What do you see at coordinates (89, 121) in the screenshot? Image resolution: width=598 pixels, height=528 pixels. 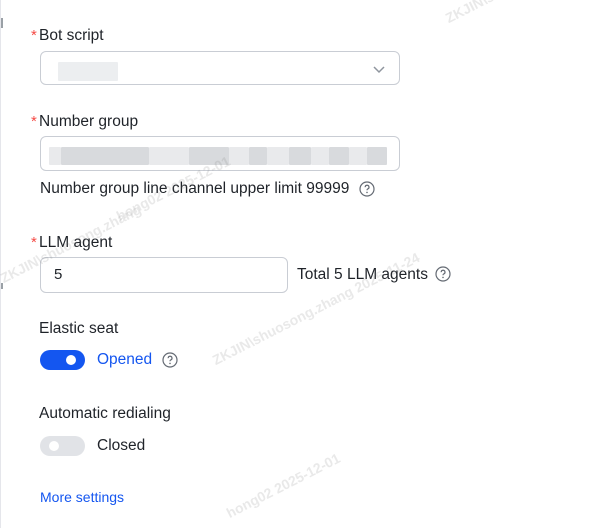 I see `number-group-label: Number group` at bounding box center [89, 121].